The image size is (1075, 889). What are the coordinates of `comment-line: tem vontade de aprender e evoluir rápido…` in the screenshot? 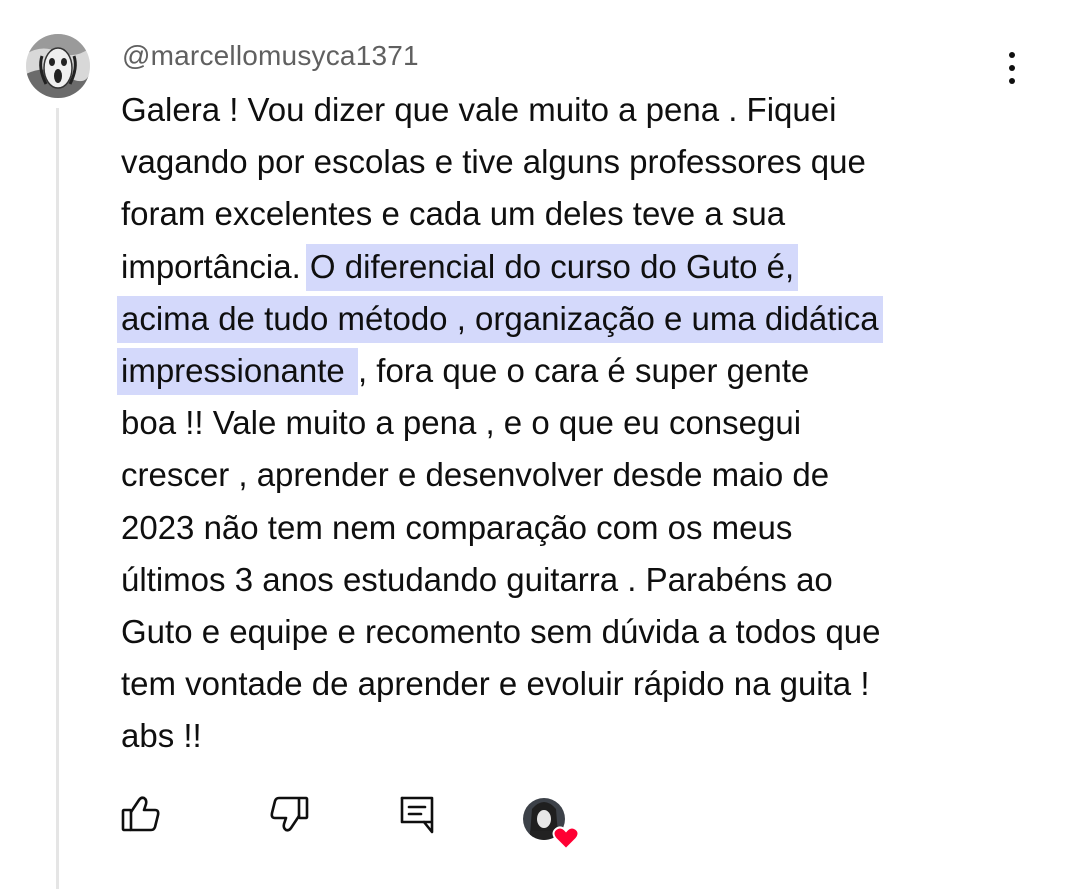 It's located at (571, 684).